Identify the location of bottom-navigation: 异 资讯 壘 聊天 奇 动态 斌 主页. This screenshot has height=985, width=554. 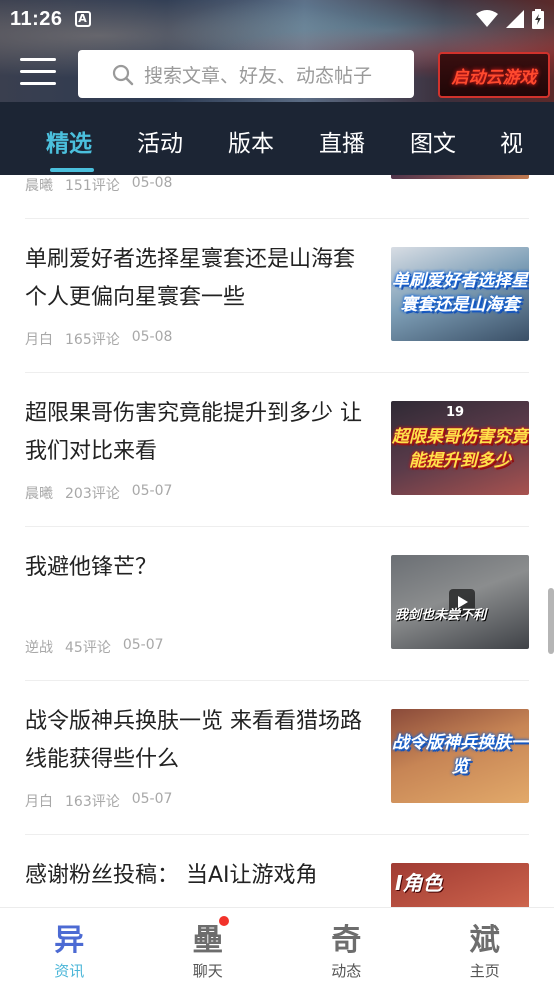
(277, 946).